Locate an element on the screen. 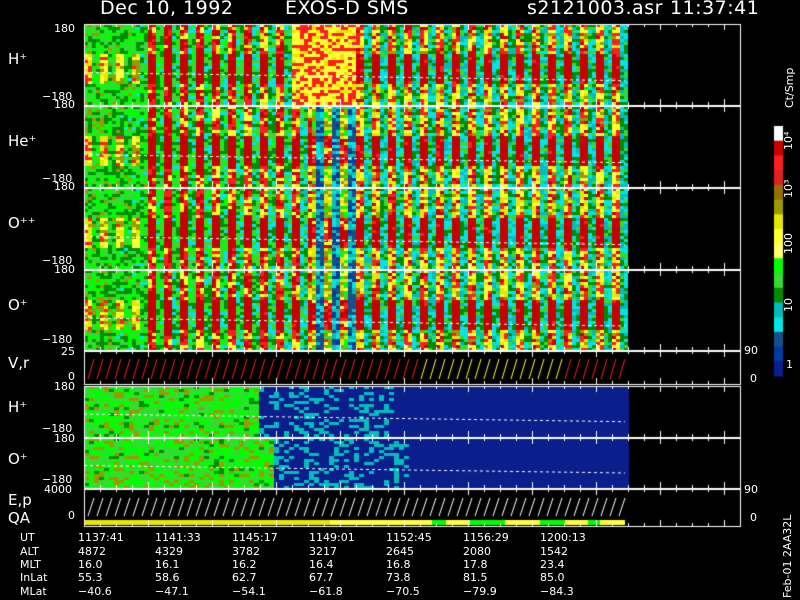 Image resolution: width=800 pixels, height=600 pixels. panel-label-o-plus: O⁺ is located at coordinates (18, 305).